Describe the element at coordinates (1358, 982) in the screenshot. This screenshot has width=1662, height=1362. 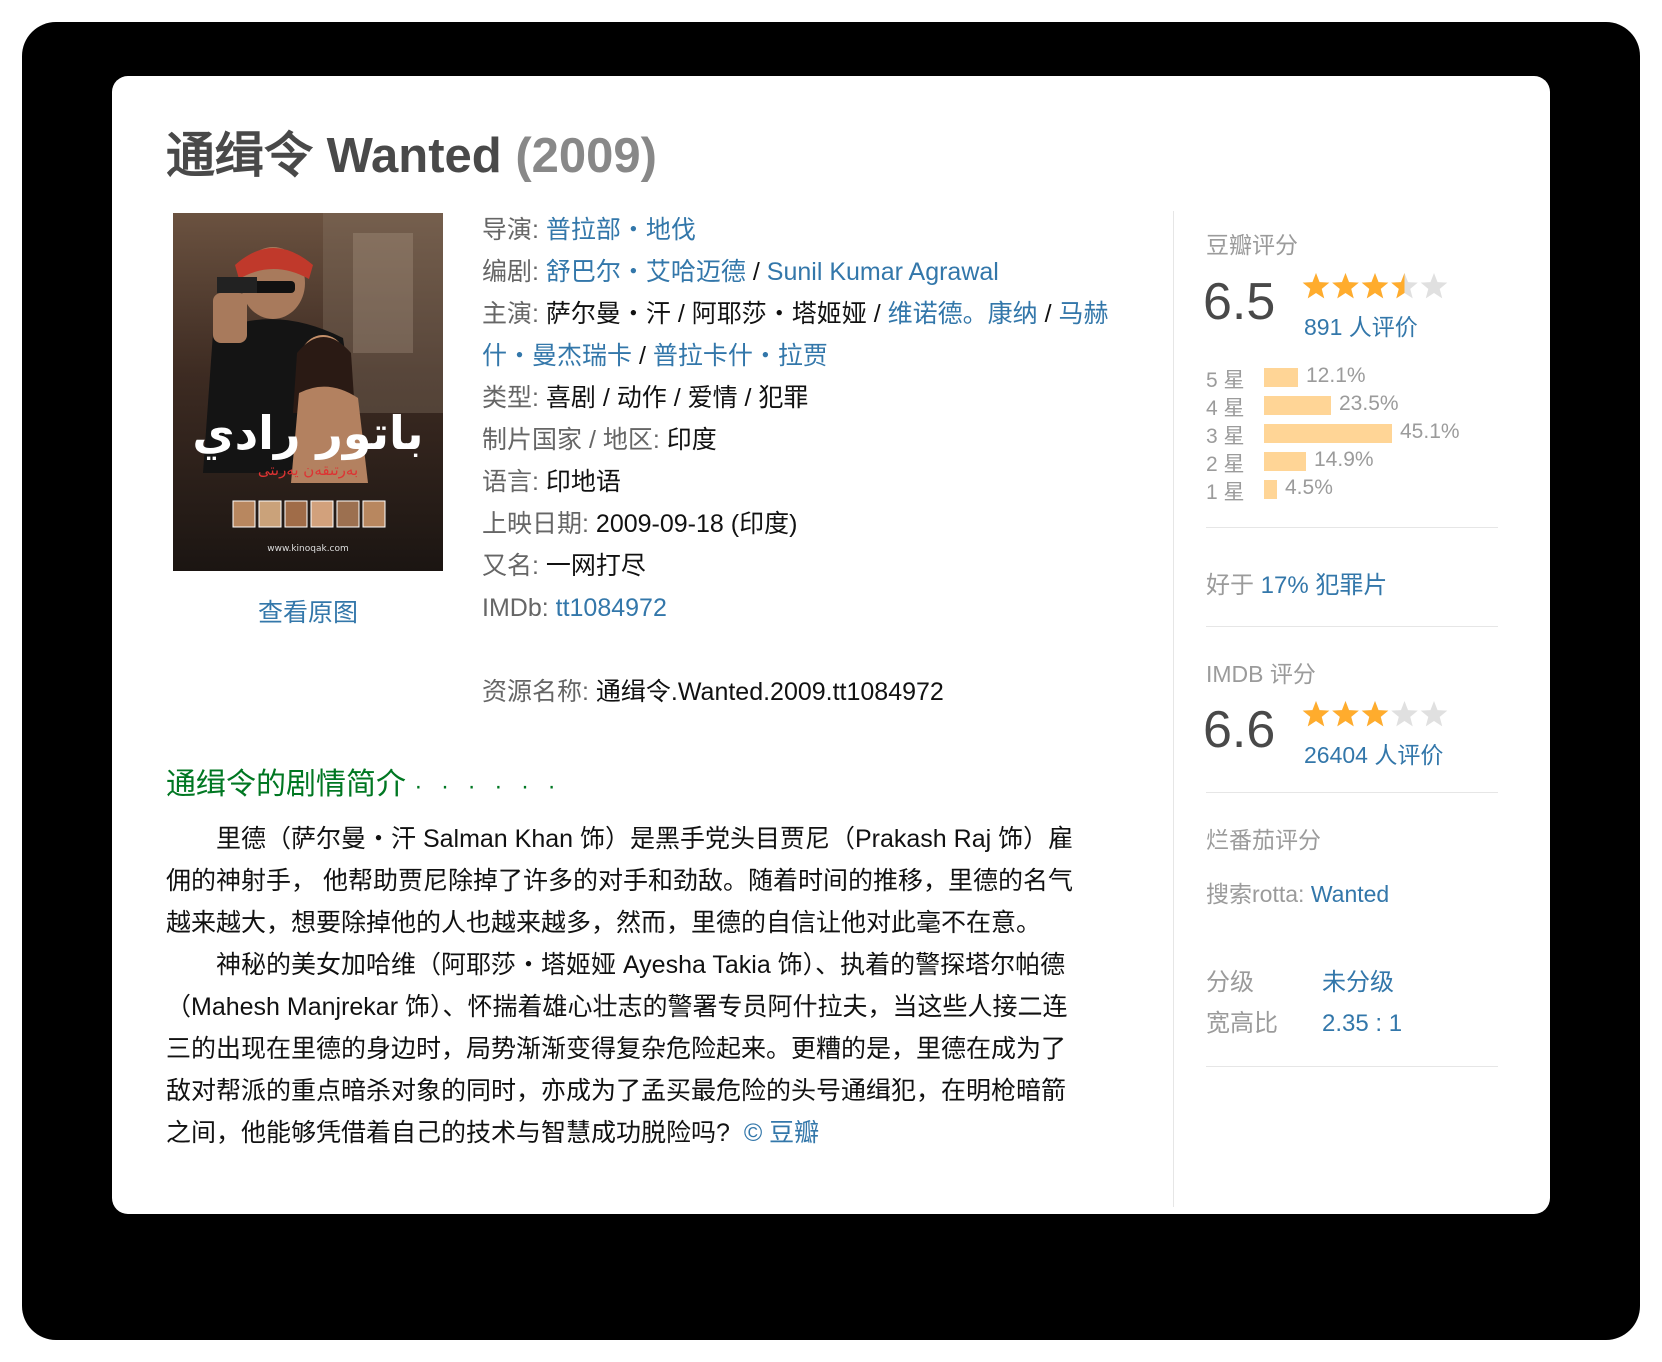
I see `rating-class-value: 未分级` at that location.